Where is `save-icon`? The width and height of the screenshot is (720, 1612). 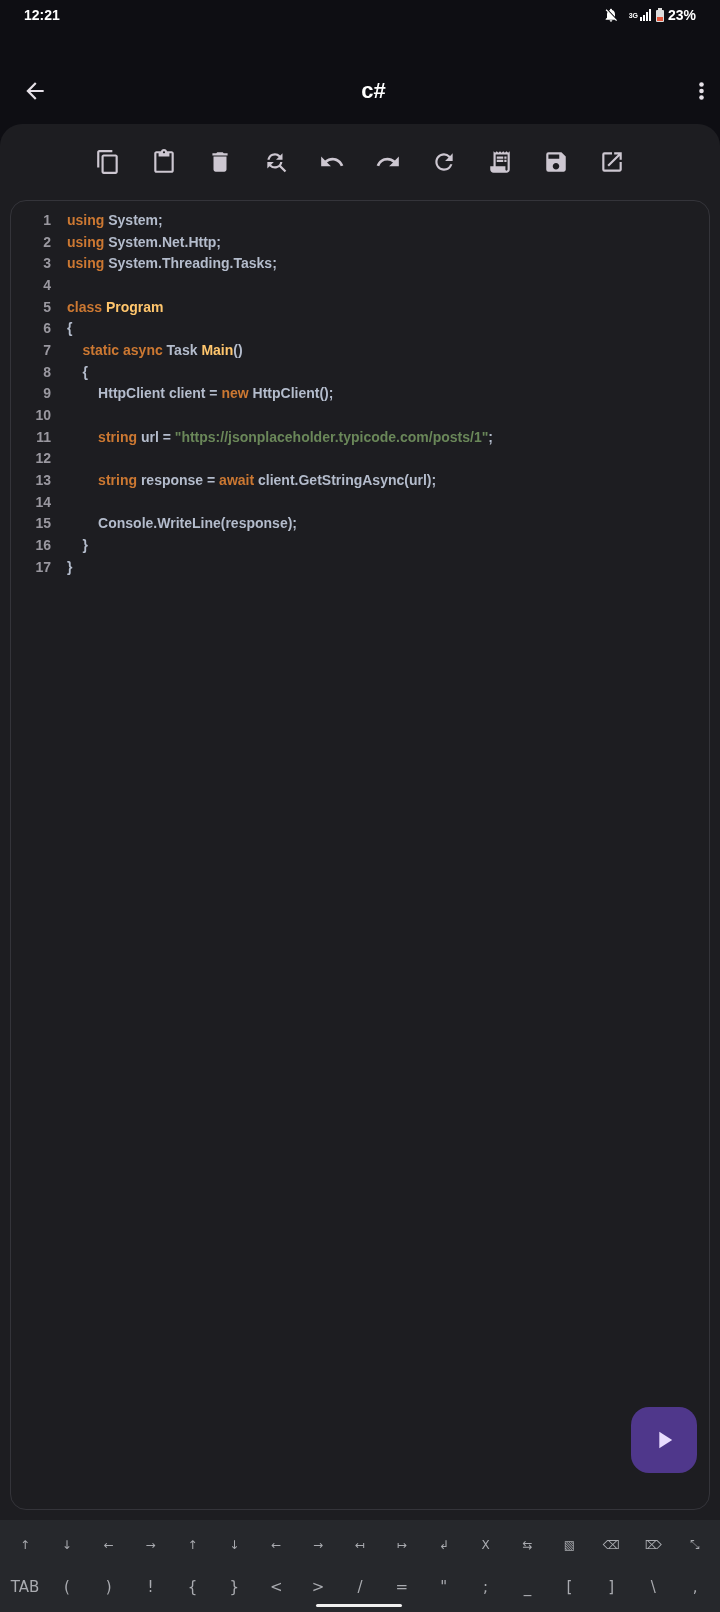 save-icon is located at coordinates (556, 162).